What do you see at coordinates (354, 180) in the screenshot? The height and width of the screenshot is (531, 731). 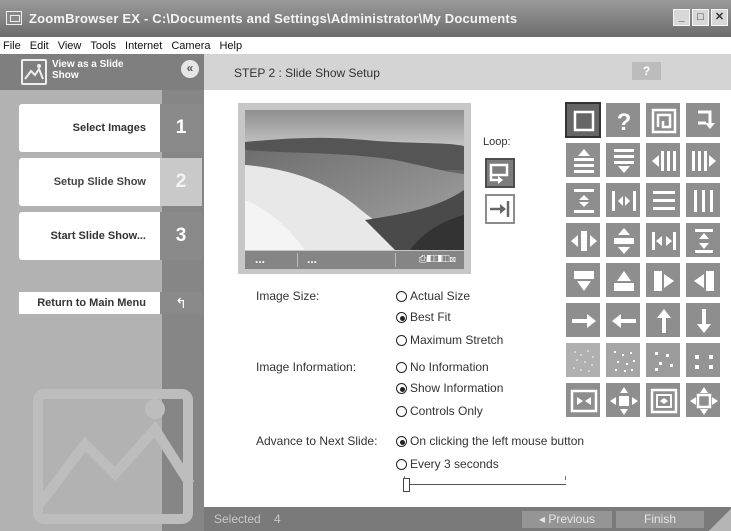 I see `preview-image` at bounding box center [354, 180].